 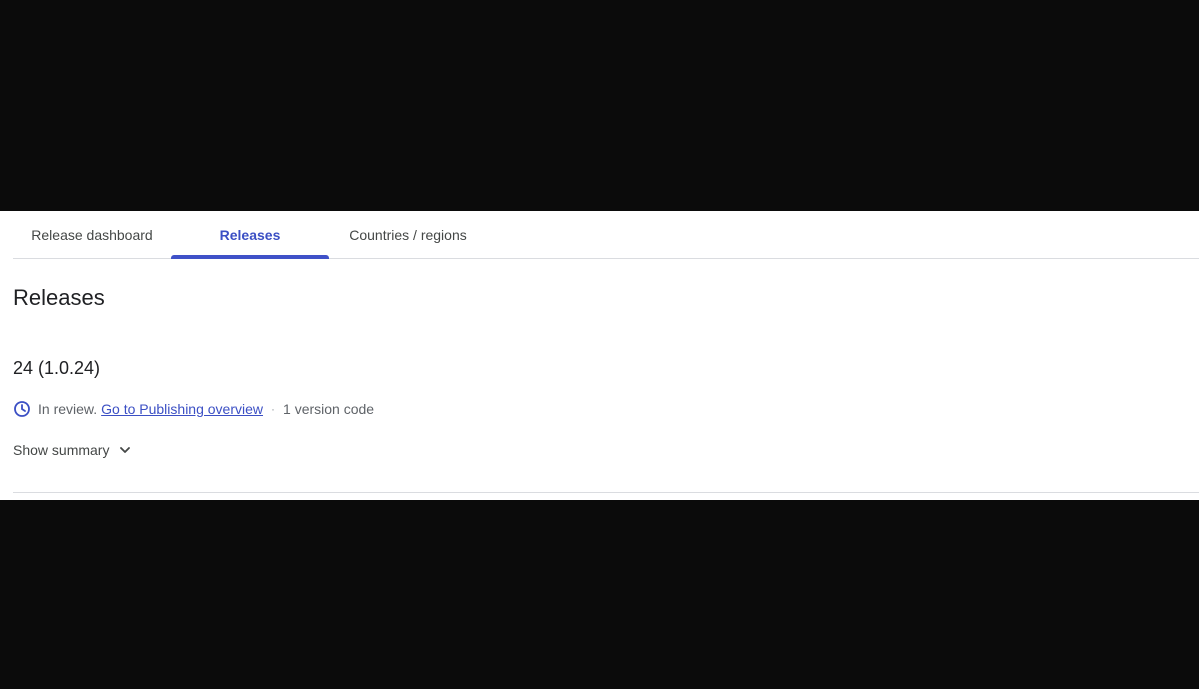 I want to click on tab-countries-regions: Countries / regions, so click(x=408, y=234).